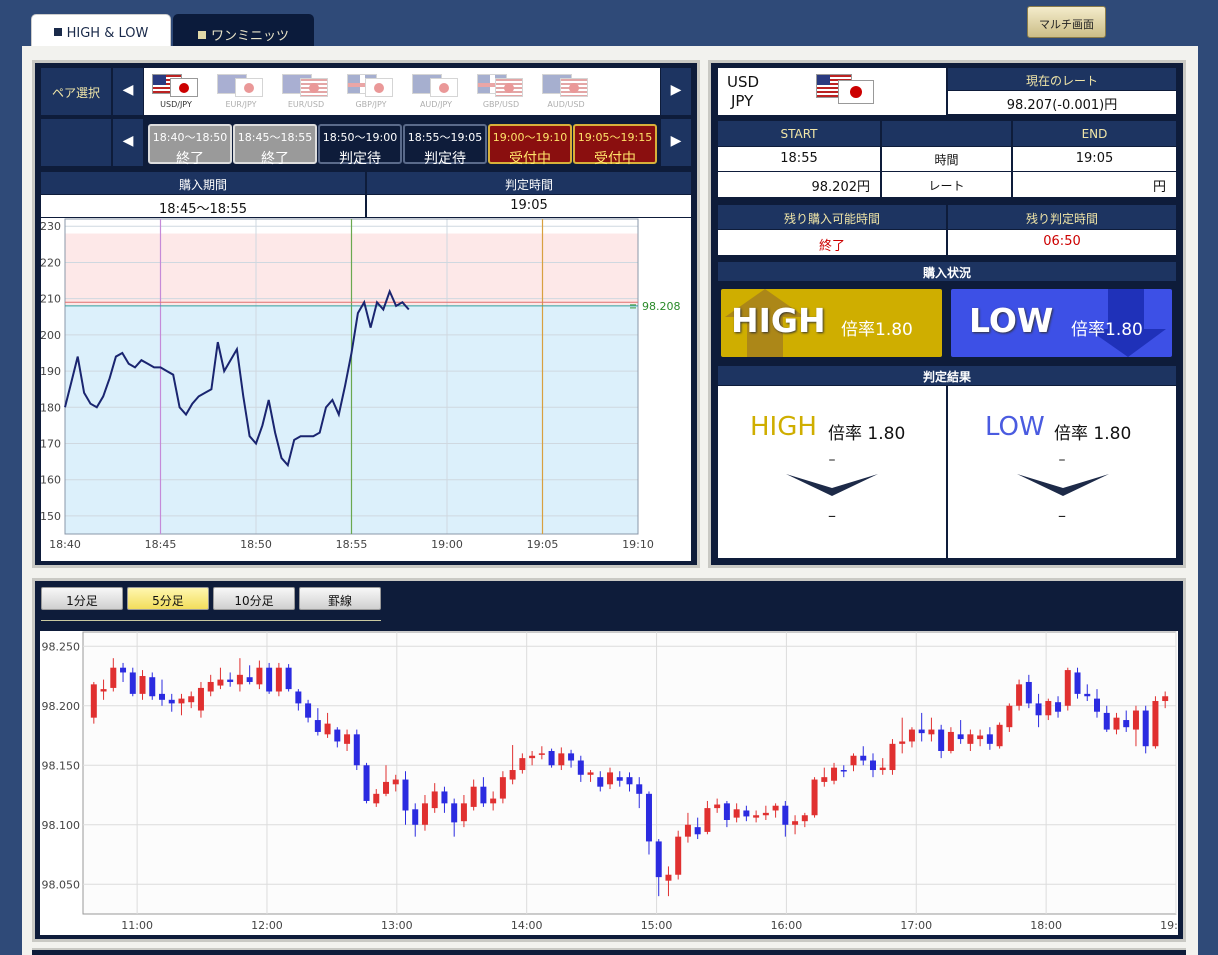  Describe the element at coordinates (566, 91) in the screenshot. I see `pair-aud-usd: AUD/USD` at that location.